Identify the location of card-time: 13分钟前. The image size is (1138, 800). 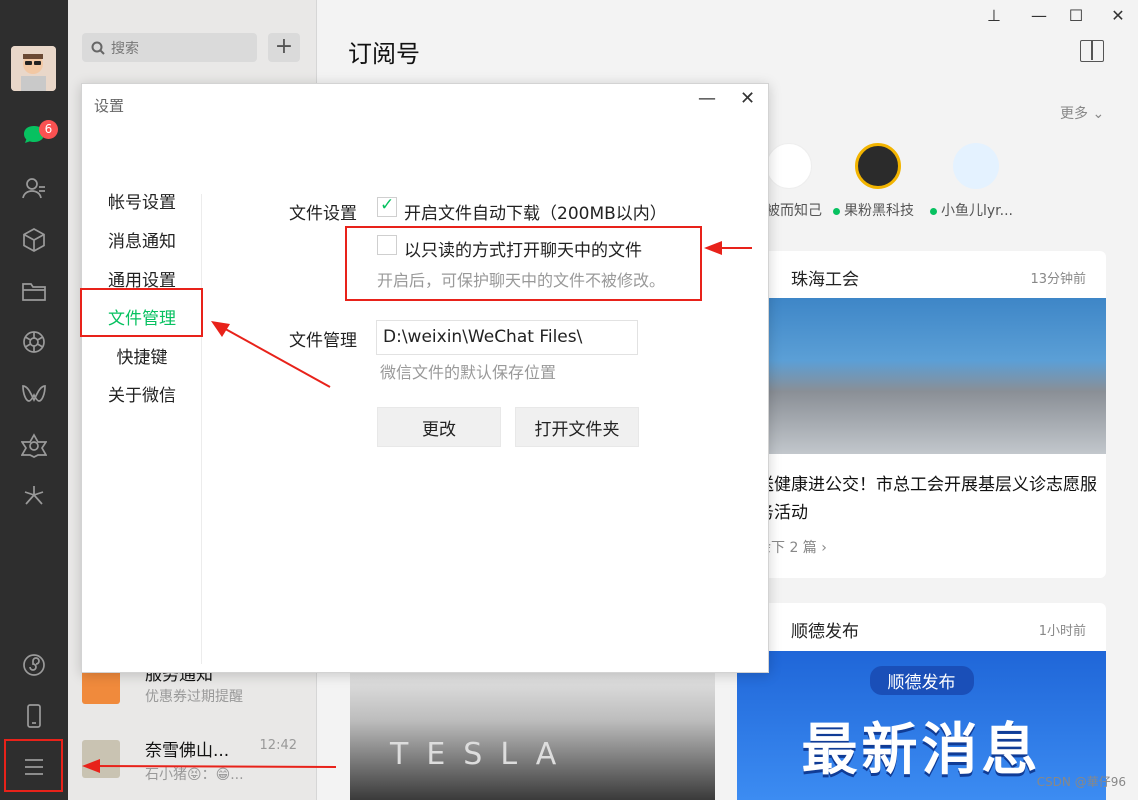
(1058, 279).